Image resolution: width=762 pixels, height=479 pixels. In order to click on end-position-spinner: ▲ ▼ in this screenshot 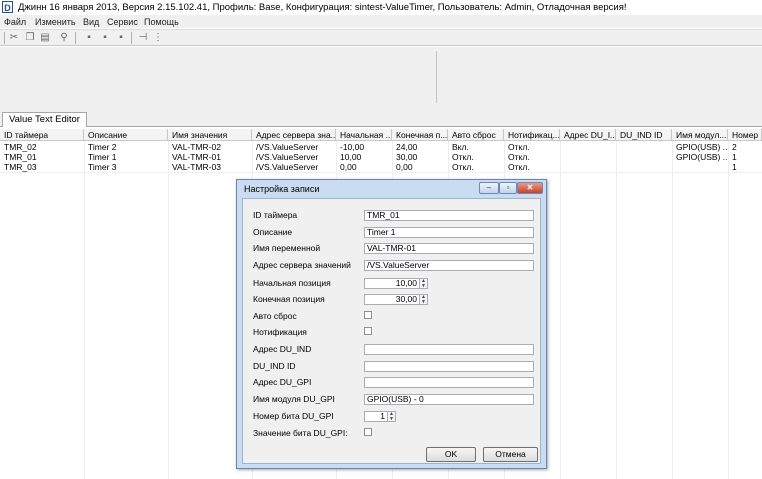, I will do `click(424, 299)`.